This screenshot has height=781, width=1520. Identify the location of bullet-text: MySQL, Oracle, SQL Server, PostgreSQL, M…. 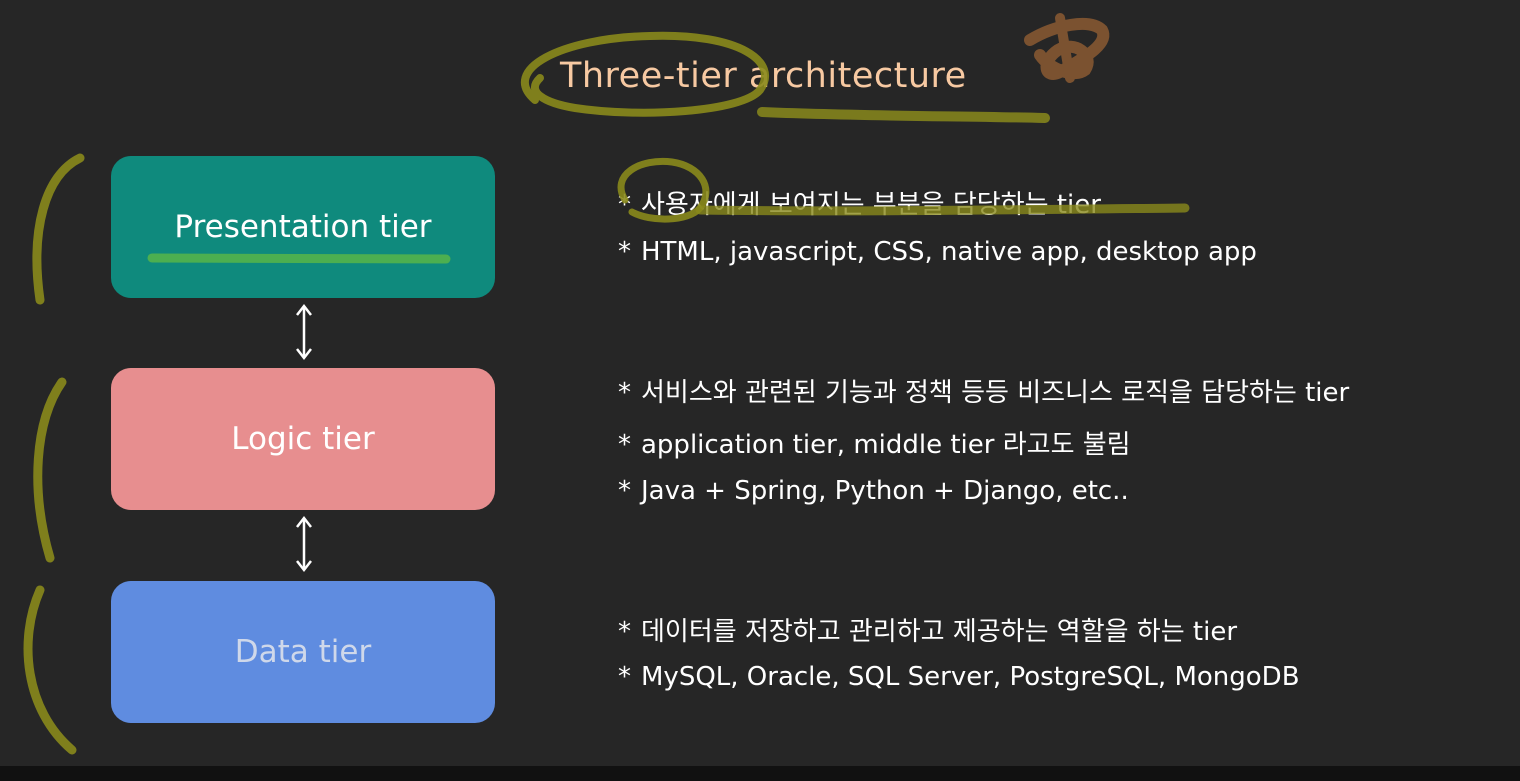
(970, 677).